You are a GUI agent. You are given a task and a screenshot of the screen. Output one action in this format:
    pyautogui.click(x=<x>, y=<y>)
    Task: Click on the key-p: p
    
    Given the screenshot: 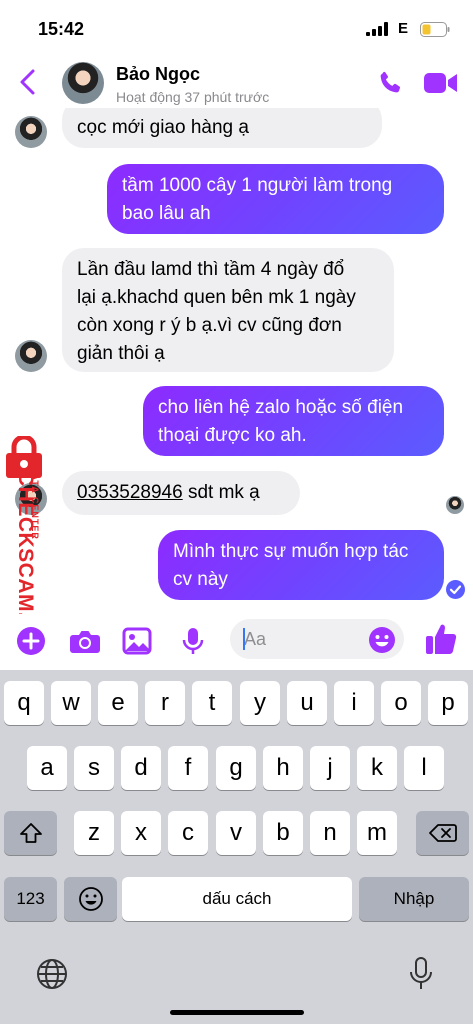 What is the action you would take?
    pyautogui.click(x=448, y=703)
    